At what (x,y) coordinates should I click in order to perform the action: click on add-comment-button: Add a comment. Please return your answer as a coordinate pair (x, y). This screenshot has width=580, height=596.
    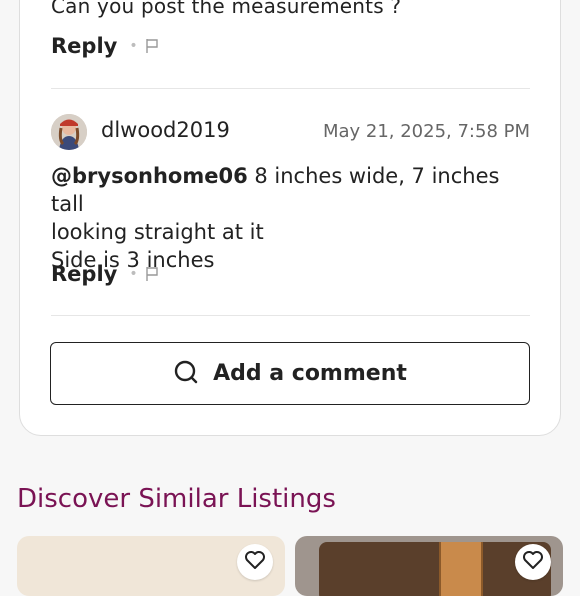
    Looking at the image, I should click on (290, 373).